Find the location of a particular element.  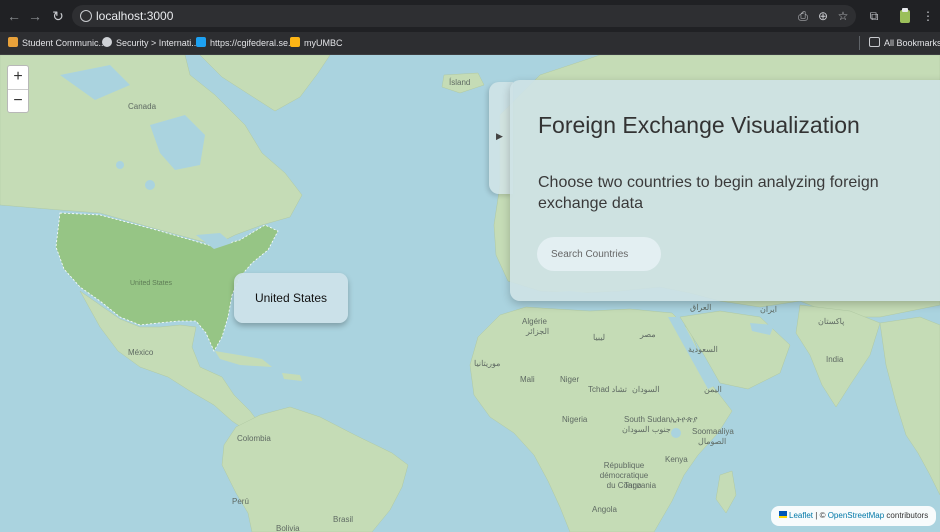

map-label-kenya: Kenya is located at coordinates (676, 459).